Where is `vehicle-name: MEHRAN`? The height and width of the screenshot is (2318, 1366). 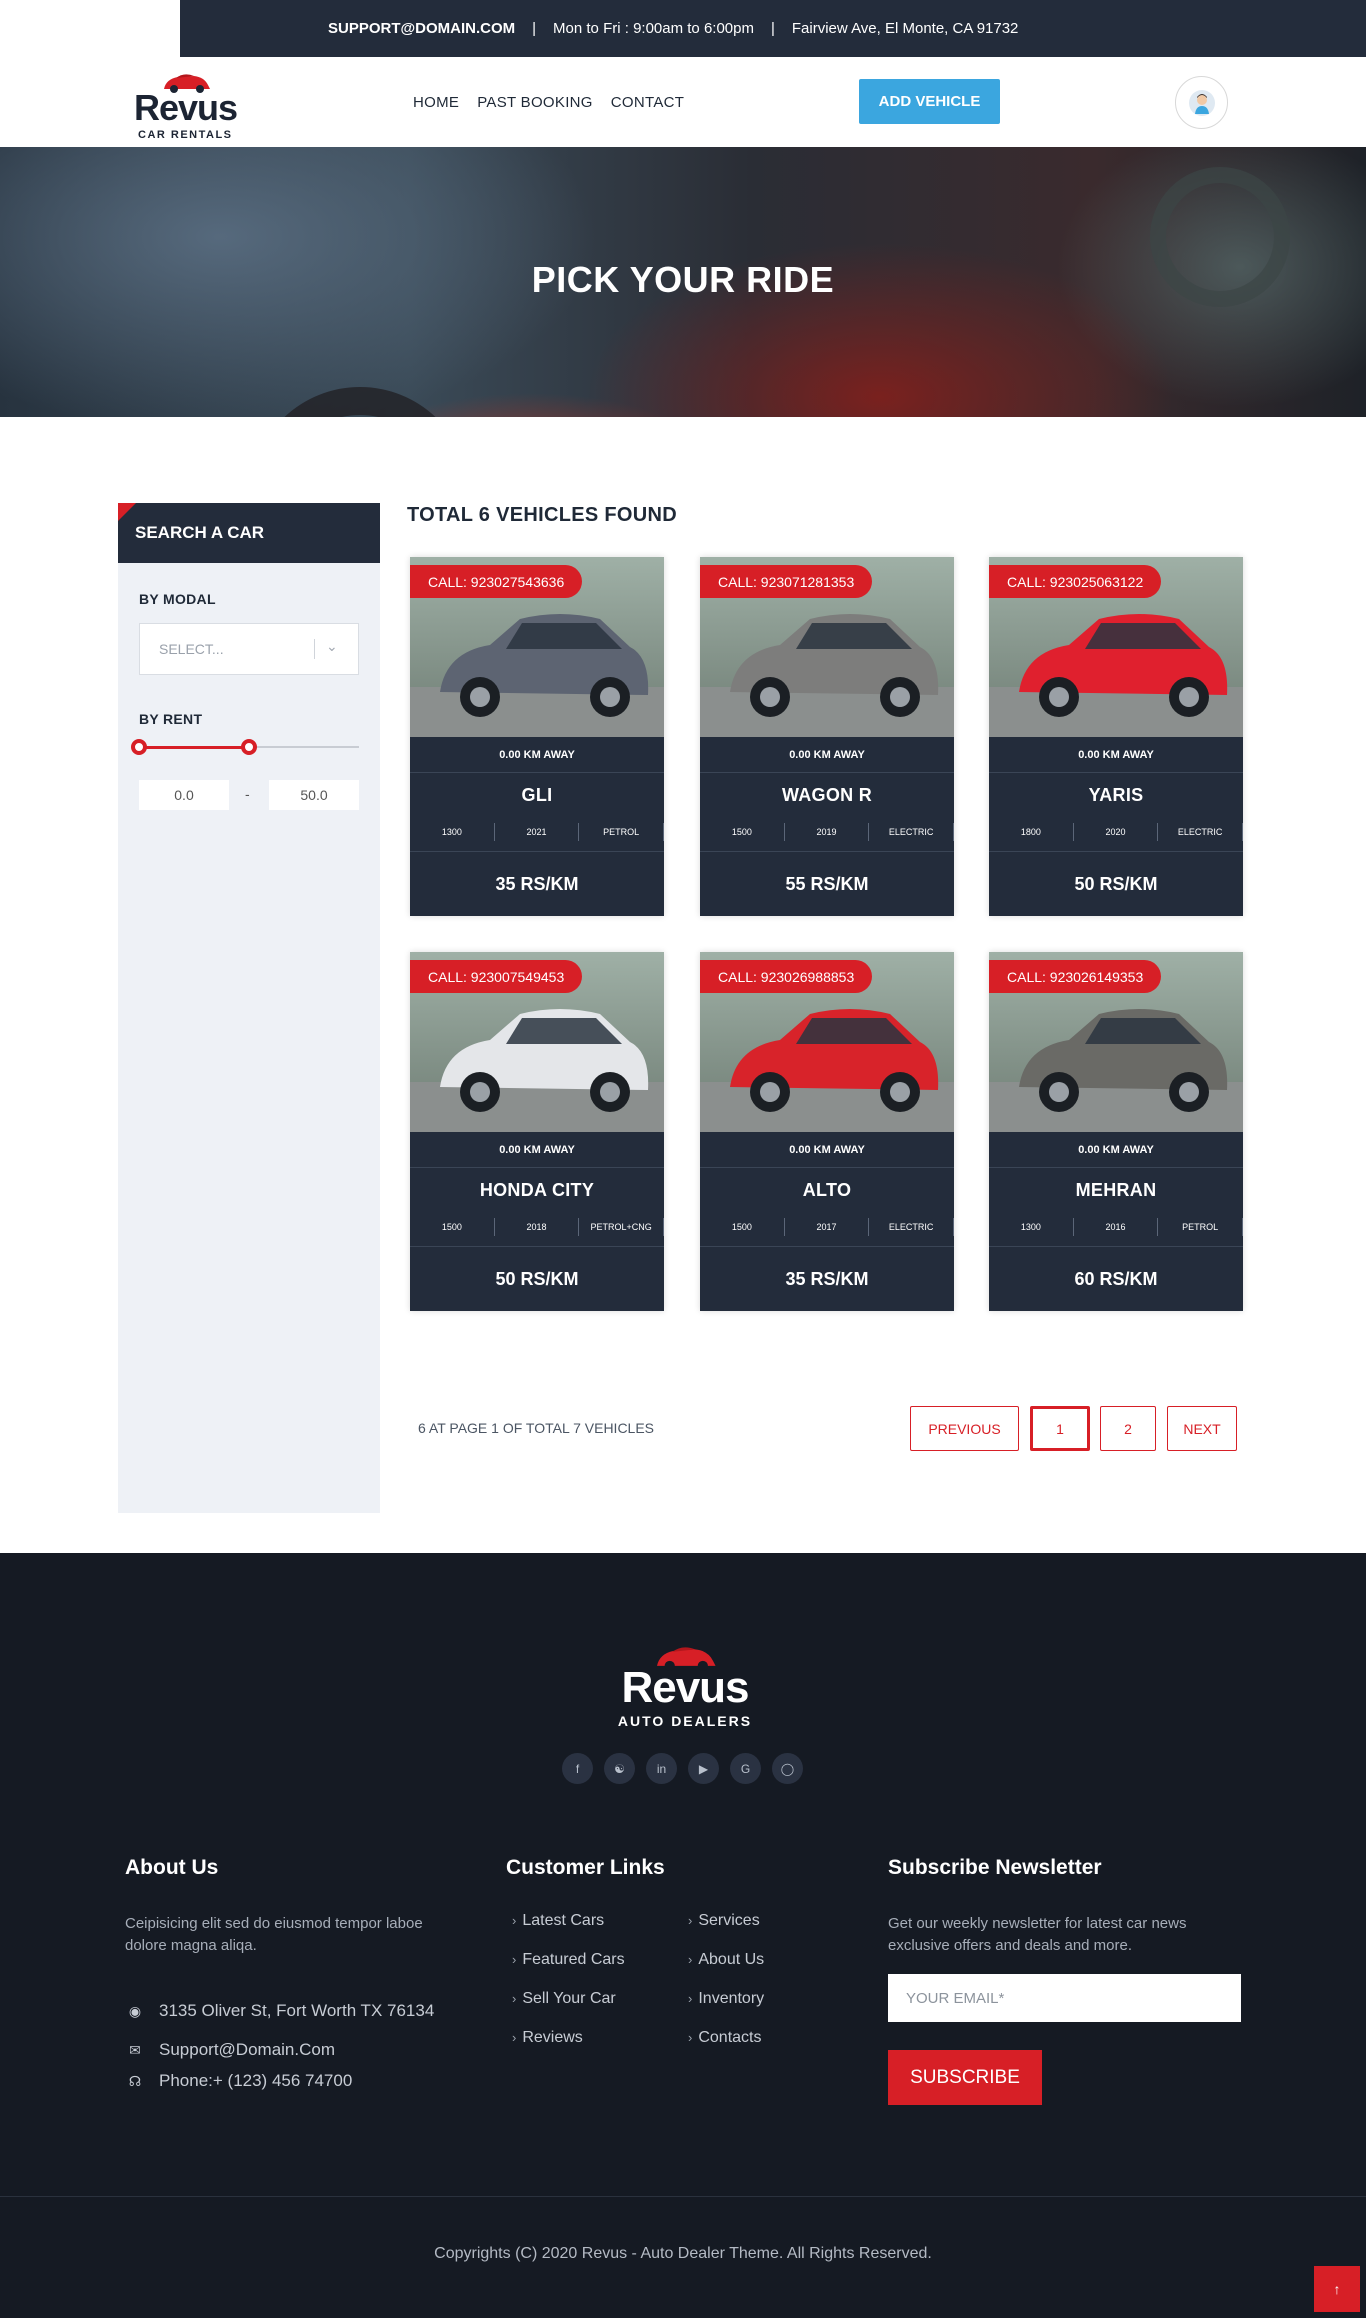 vehicle-name: MEHRAN is located at coordinates (1116, 1190).